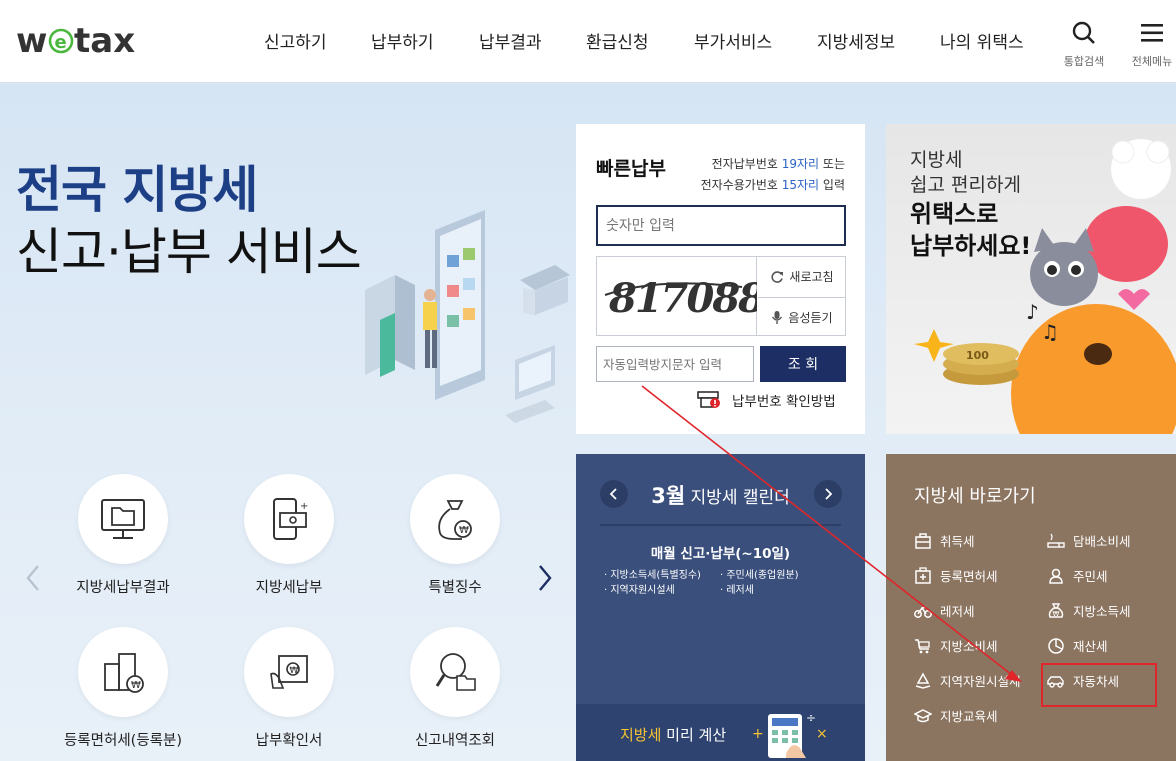  I want to click on shortcut-label: 지방소비세, so click(969, 646).